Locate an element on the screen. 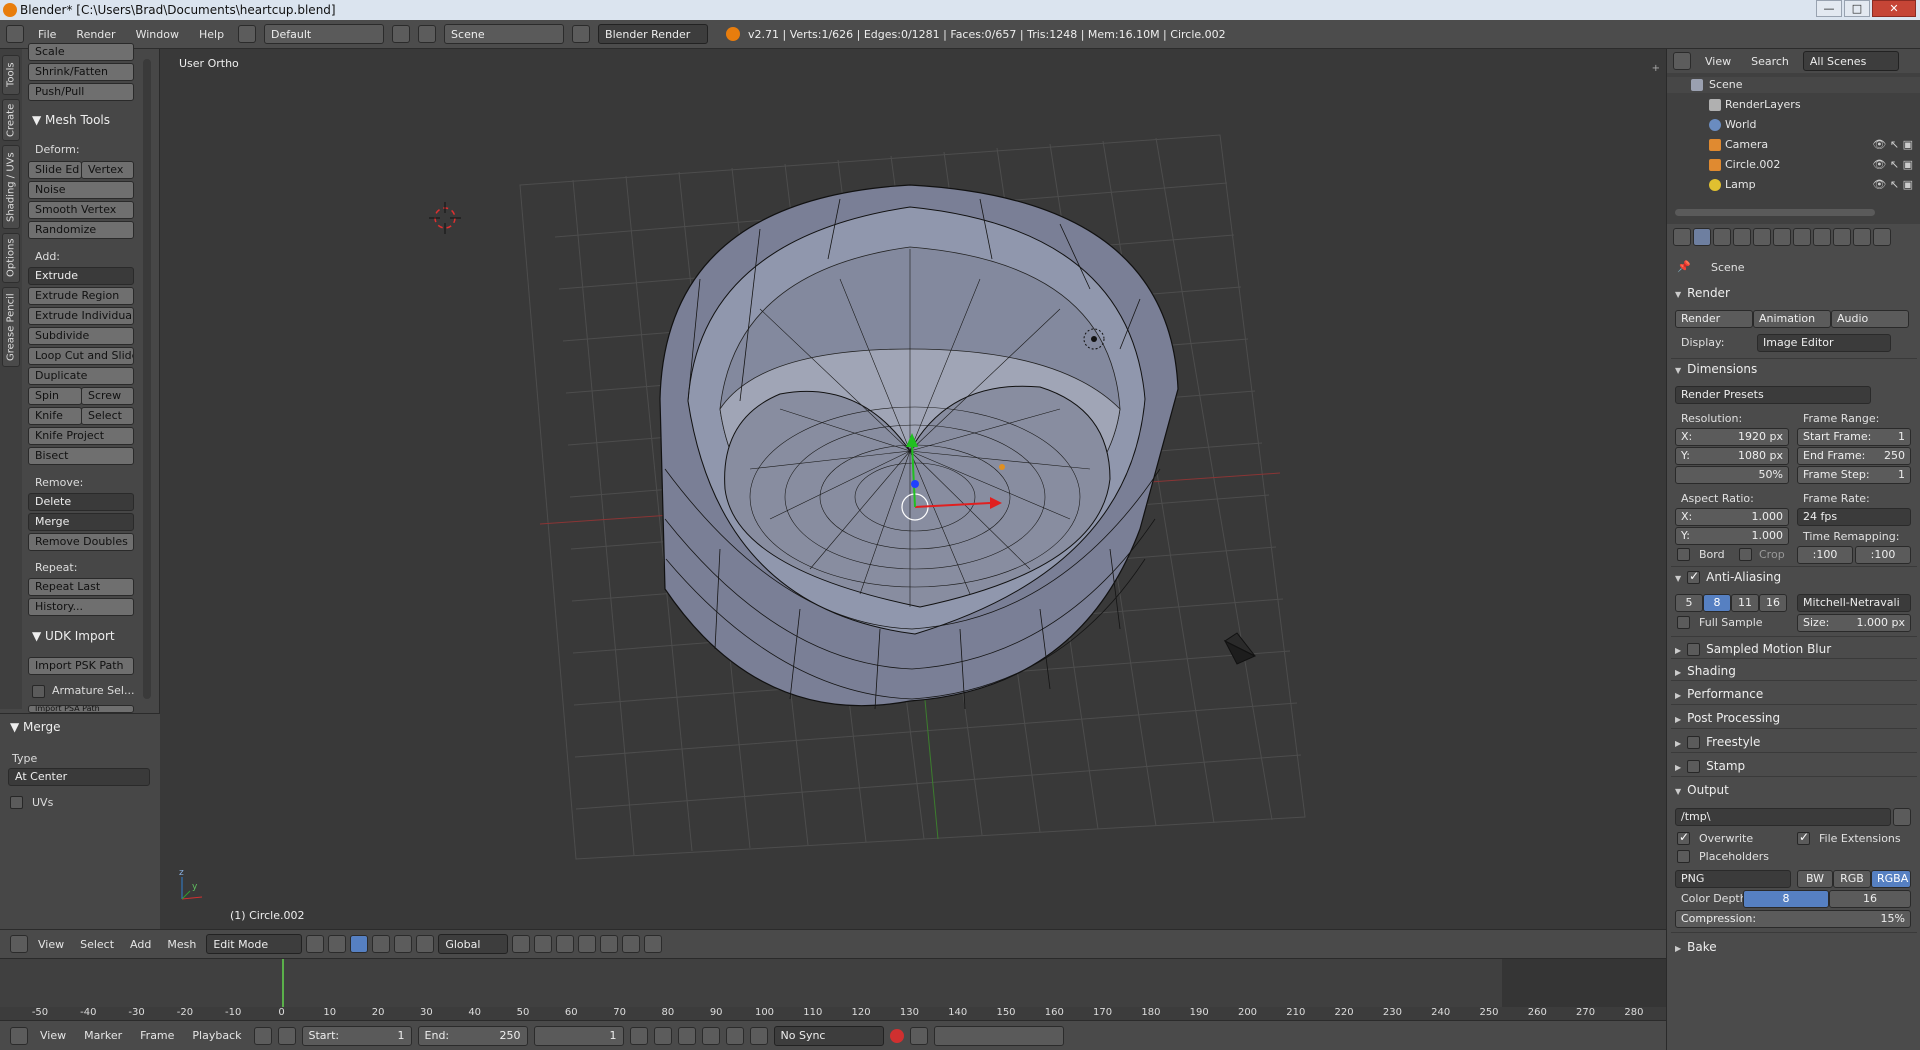  menu-file: File is located at coordinates (47, 34).